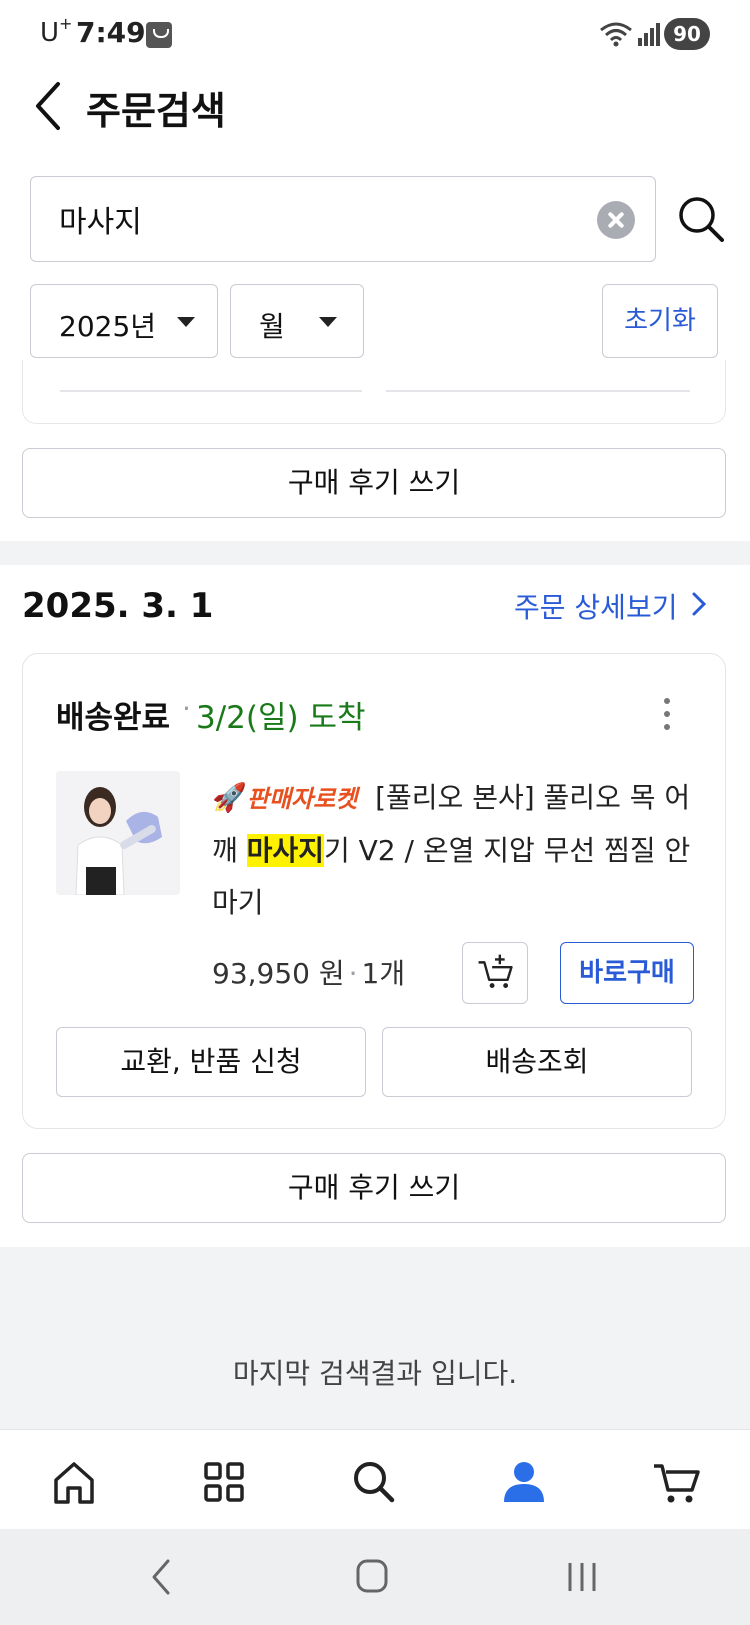 This screenshot has width=750, height=1625. What do you see at coordinates (687, 34) in the screenshot?
I see `battery-indicator: 90` at bounding box center [687, 34].